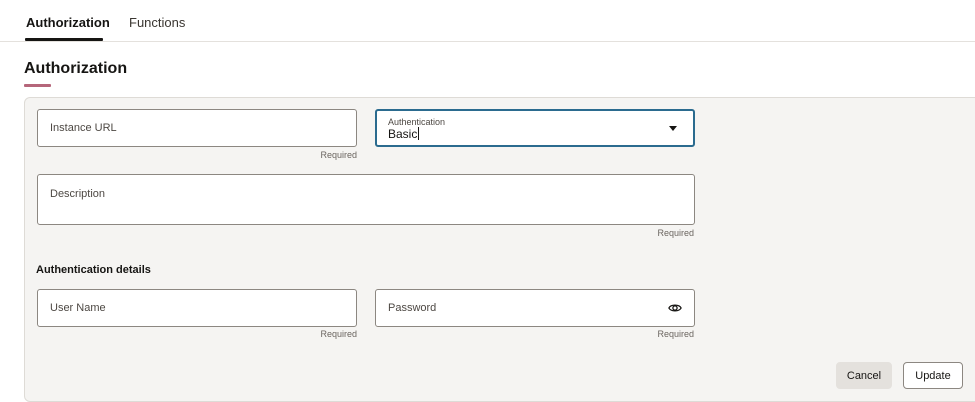 The height and width of the screenshot is (402, 975). What do you see at coordinates (412, 308) in the screenshot?
I see `password-placeholder: Password` at bounding box center [412, 308].